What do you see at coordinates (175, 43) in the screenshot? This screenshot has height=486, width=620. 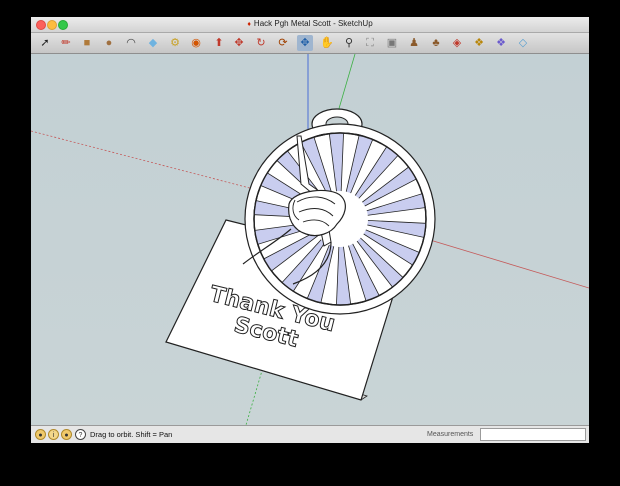 I see `tape-measure-tool-icon: ⚙` at bounding box center [175, 43].